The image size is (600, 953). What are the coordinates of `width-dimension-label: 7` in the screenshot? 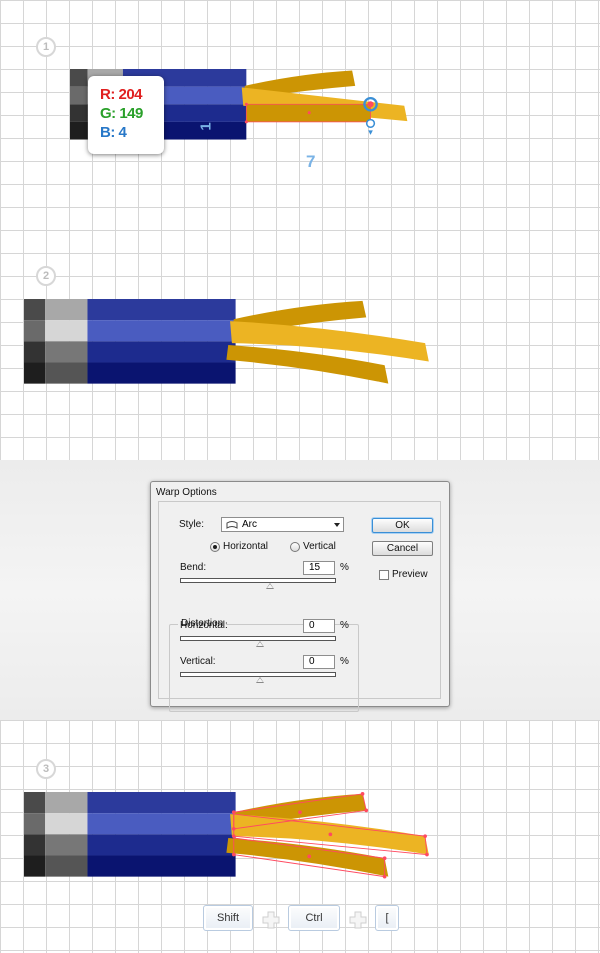 It's located at (311, 161).